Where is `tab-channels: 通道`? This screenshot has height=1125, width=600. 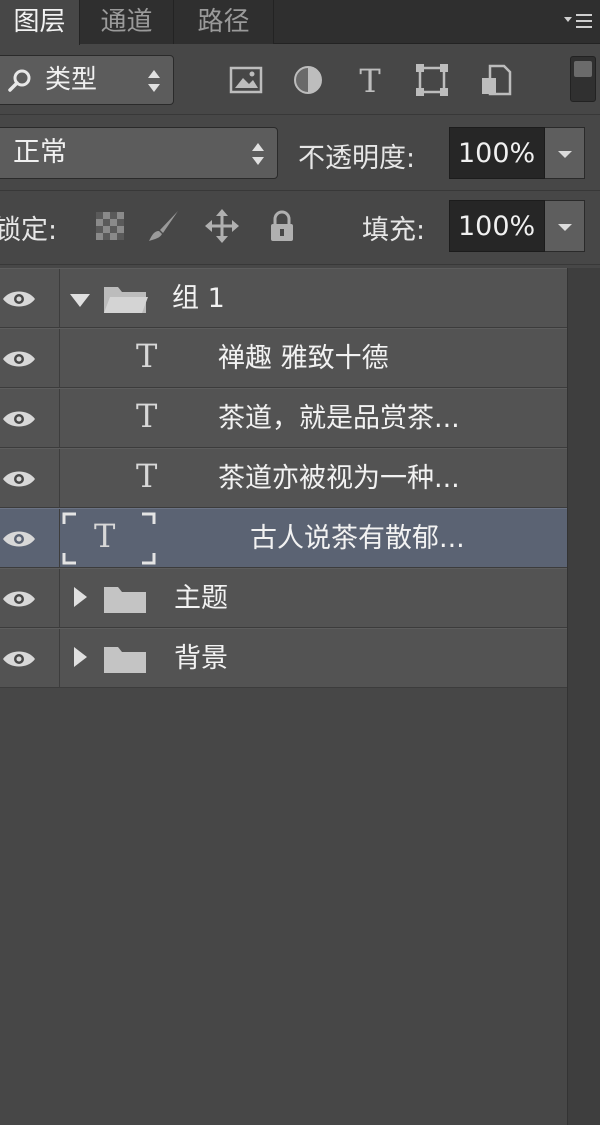
tab-channels: 通道 is located at coordinates (127, 22).